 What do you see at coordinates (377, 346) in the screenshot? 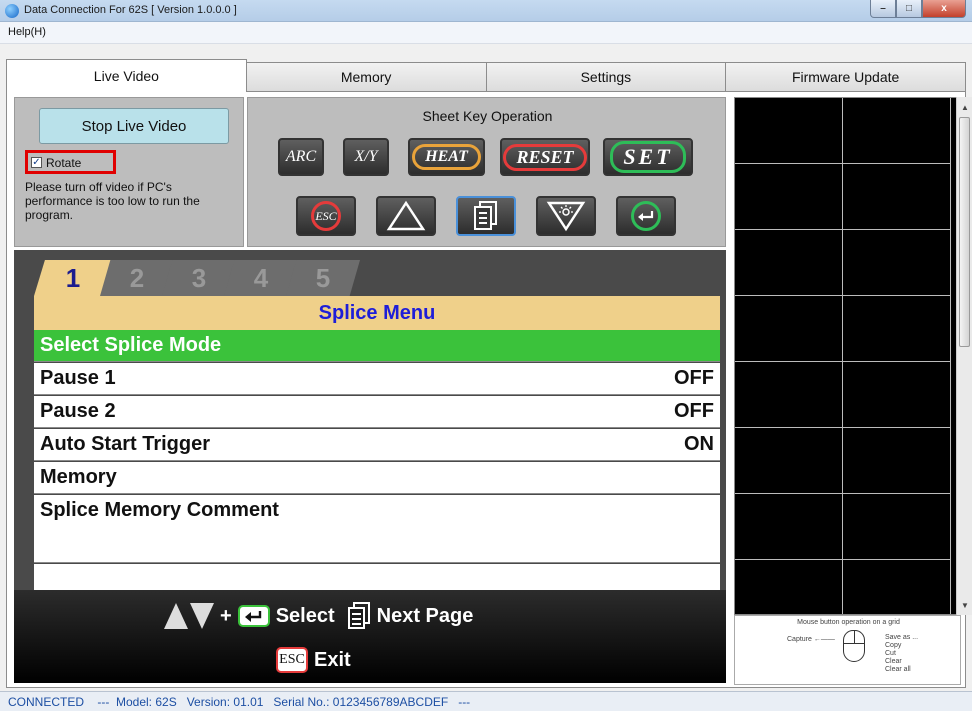
I see `menu-row-select-splice-mode: Select Splice Mode` at bounding box center [377, 346].